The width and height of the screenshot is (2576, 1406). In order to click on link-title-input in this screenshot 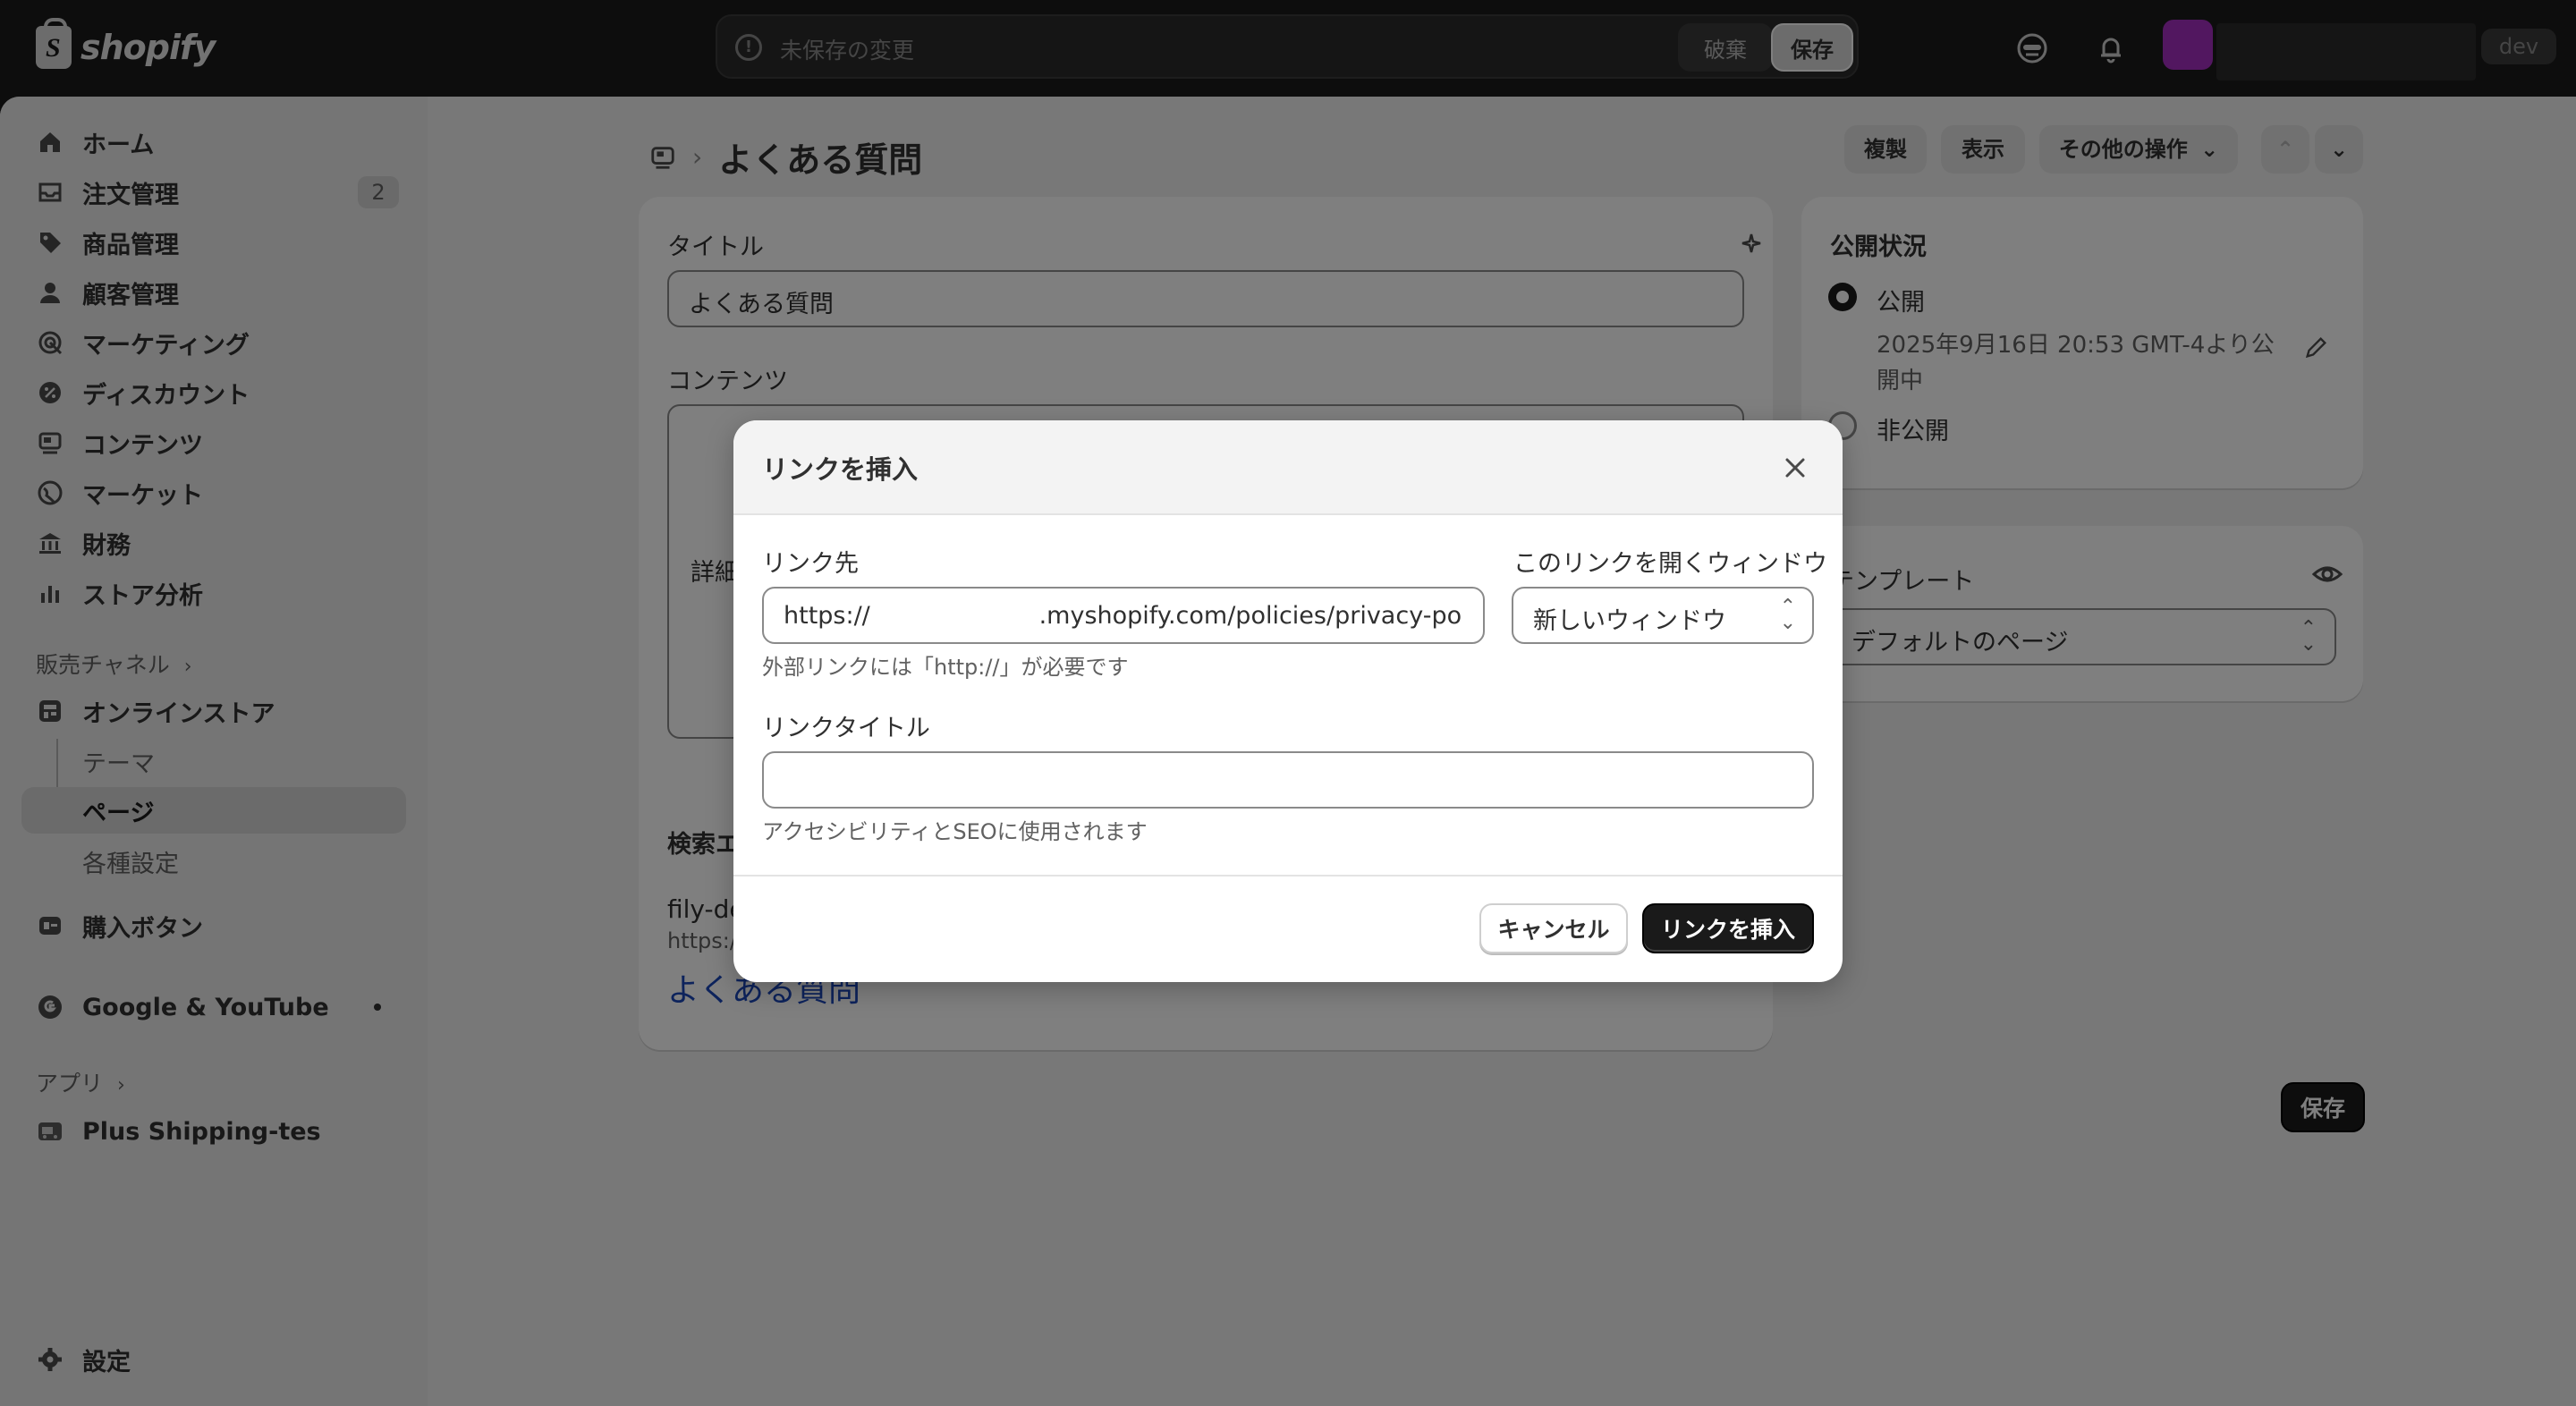, I will do `click(1288, 780)`.